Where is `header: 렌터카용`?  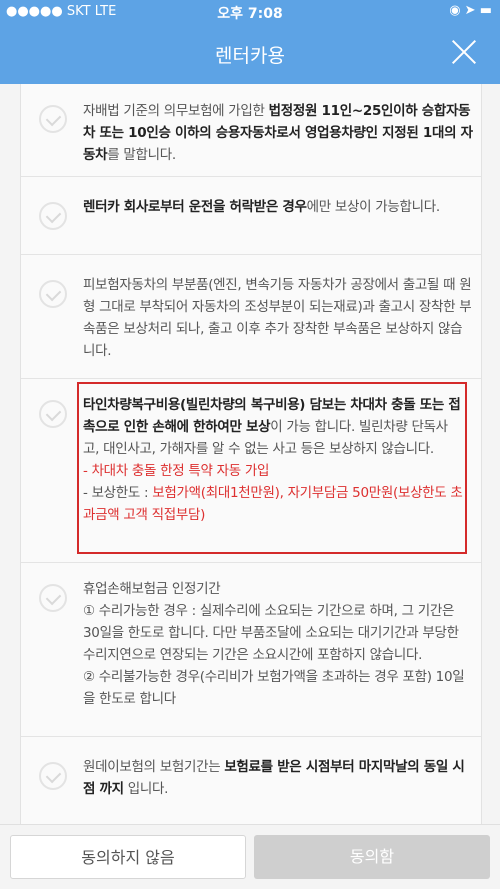
header: 렌터카용 is located at coordinates (250, 53).